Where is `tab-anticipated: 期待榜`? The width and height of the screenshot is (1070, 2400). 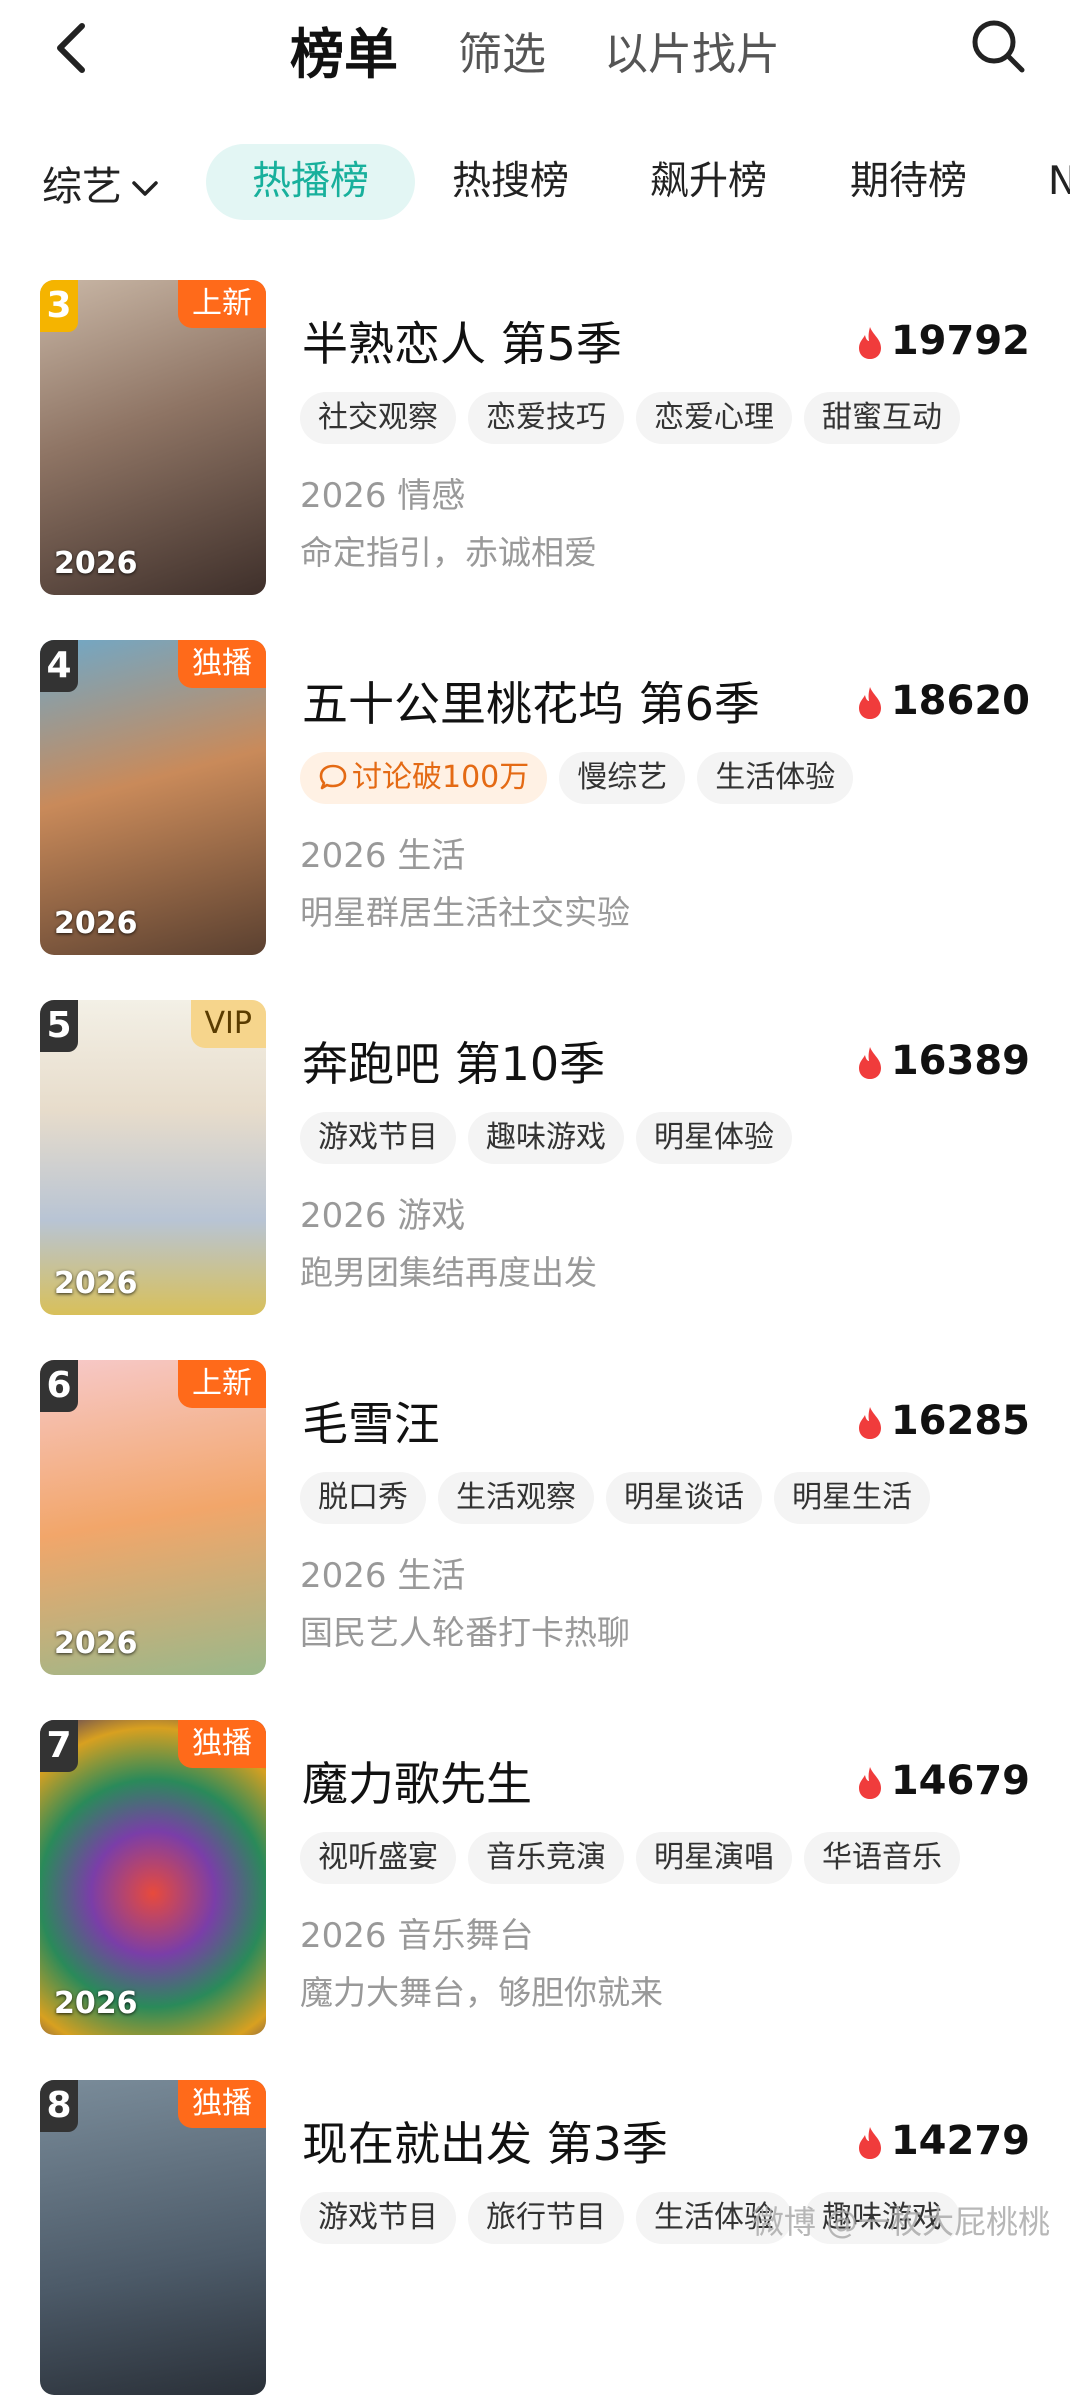 tab-anticipated: 期待榜 is located at coordinates (908, 182).